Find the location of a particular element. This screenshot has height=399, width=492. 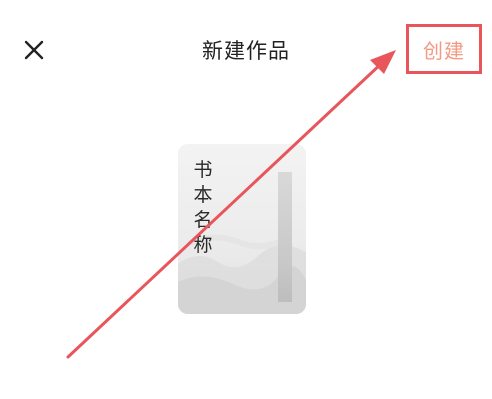

cover-spine-decoration is located at coordinates (285, 237).